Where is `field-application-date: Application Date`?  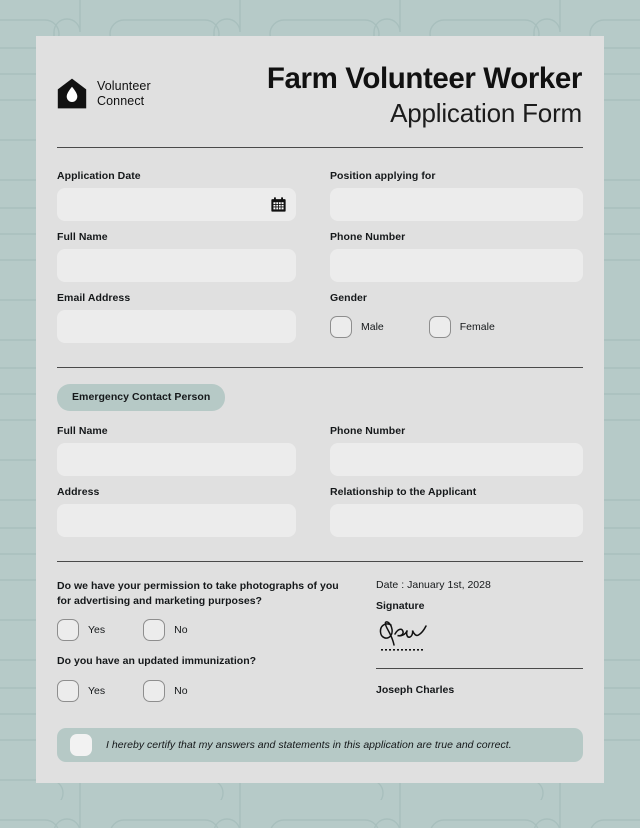 field-application-date: Application Date is located at coordinates (176, 195).